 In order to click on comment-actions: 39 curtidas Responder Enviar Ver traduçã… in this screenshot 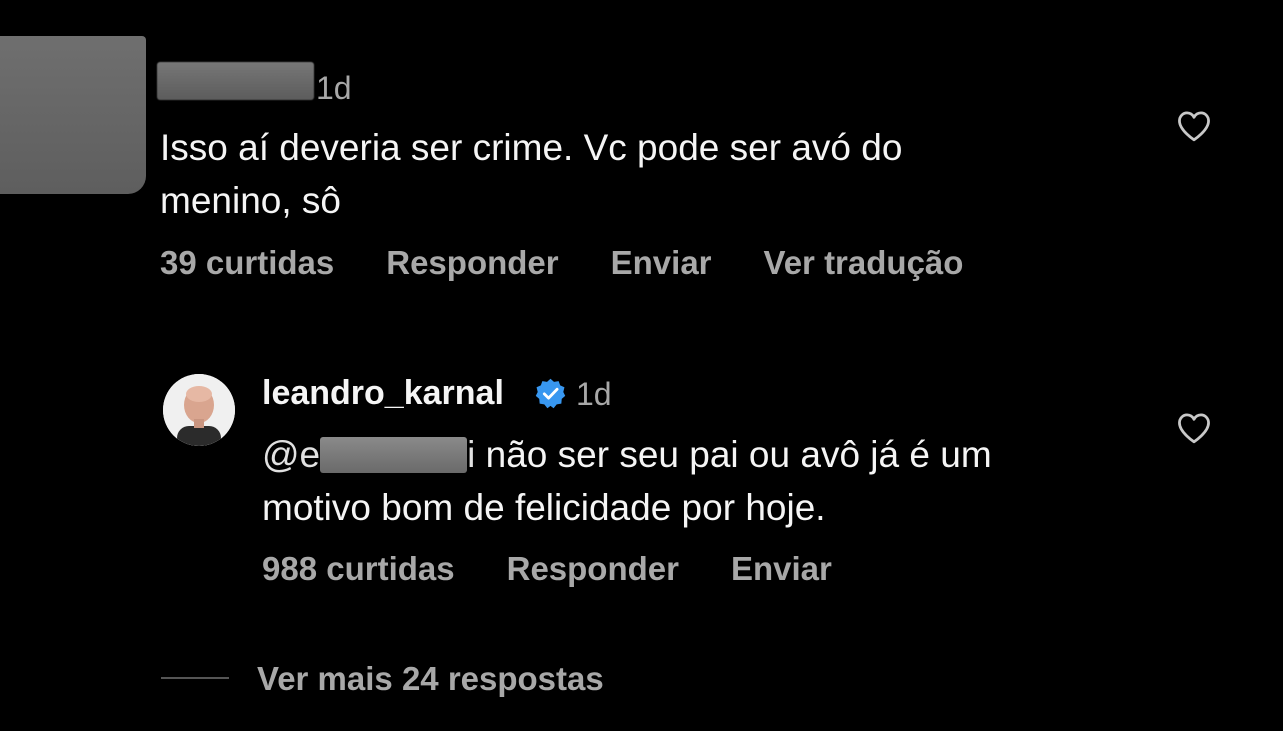, I will do `click(561, 263)`.